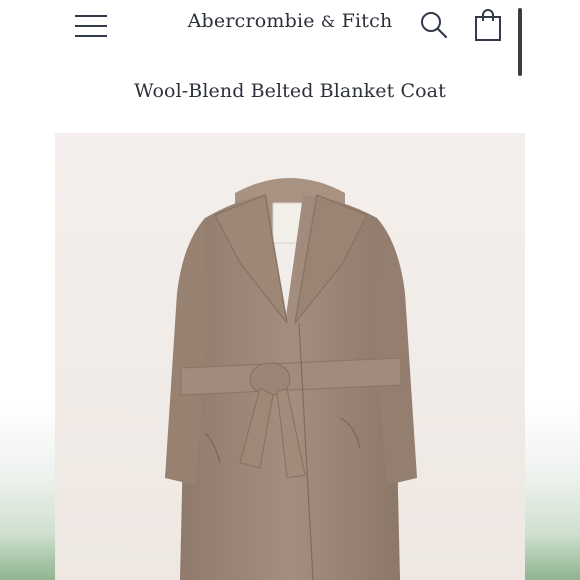 This screenshot has width=580, height=580. Describe the element at coordinates (488, 25) in the screenshot. I see `shopping-bag-icon` at that location.